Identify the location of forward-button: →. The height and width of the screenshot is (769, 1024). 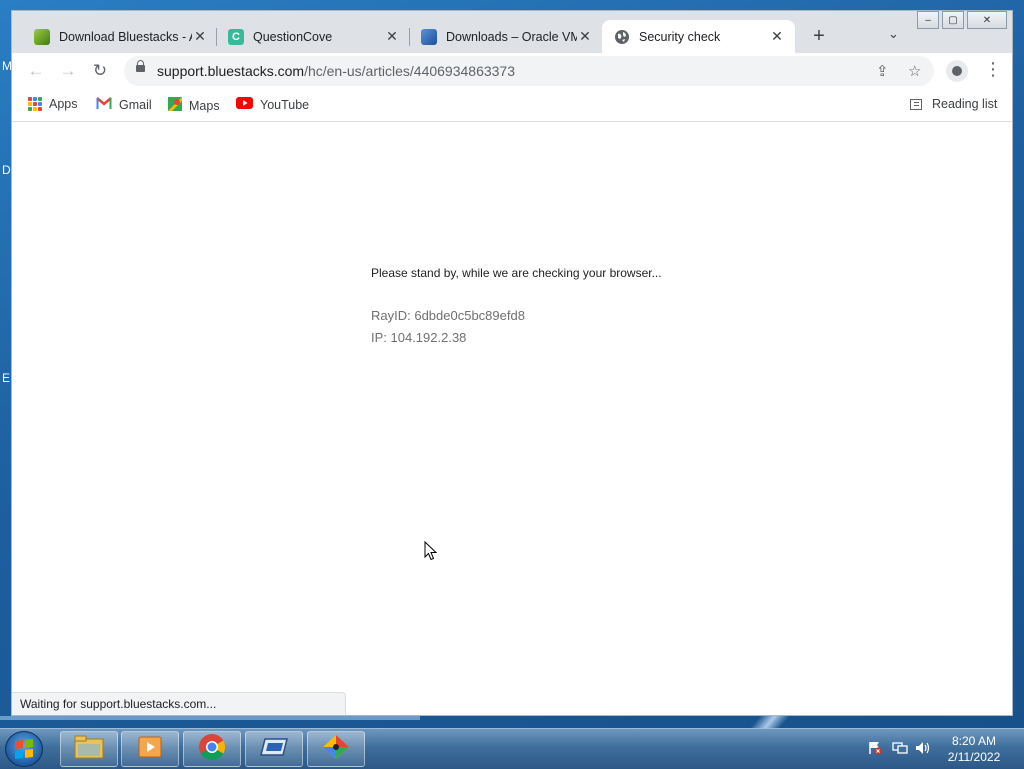
(68, 71).